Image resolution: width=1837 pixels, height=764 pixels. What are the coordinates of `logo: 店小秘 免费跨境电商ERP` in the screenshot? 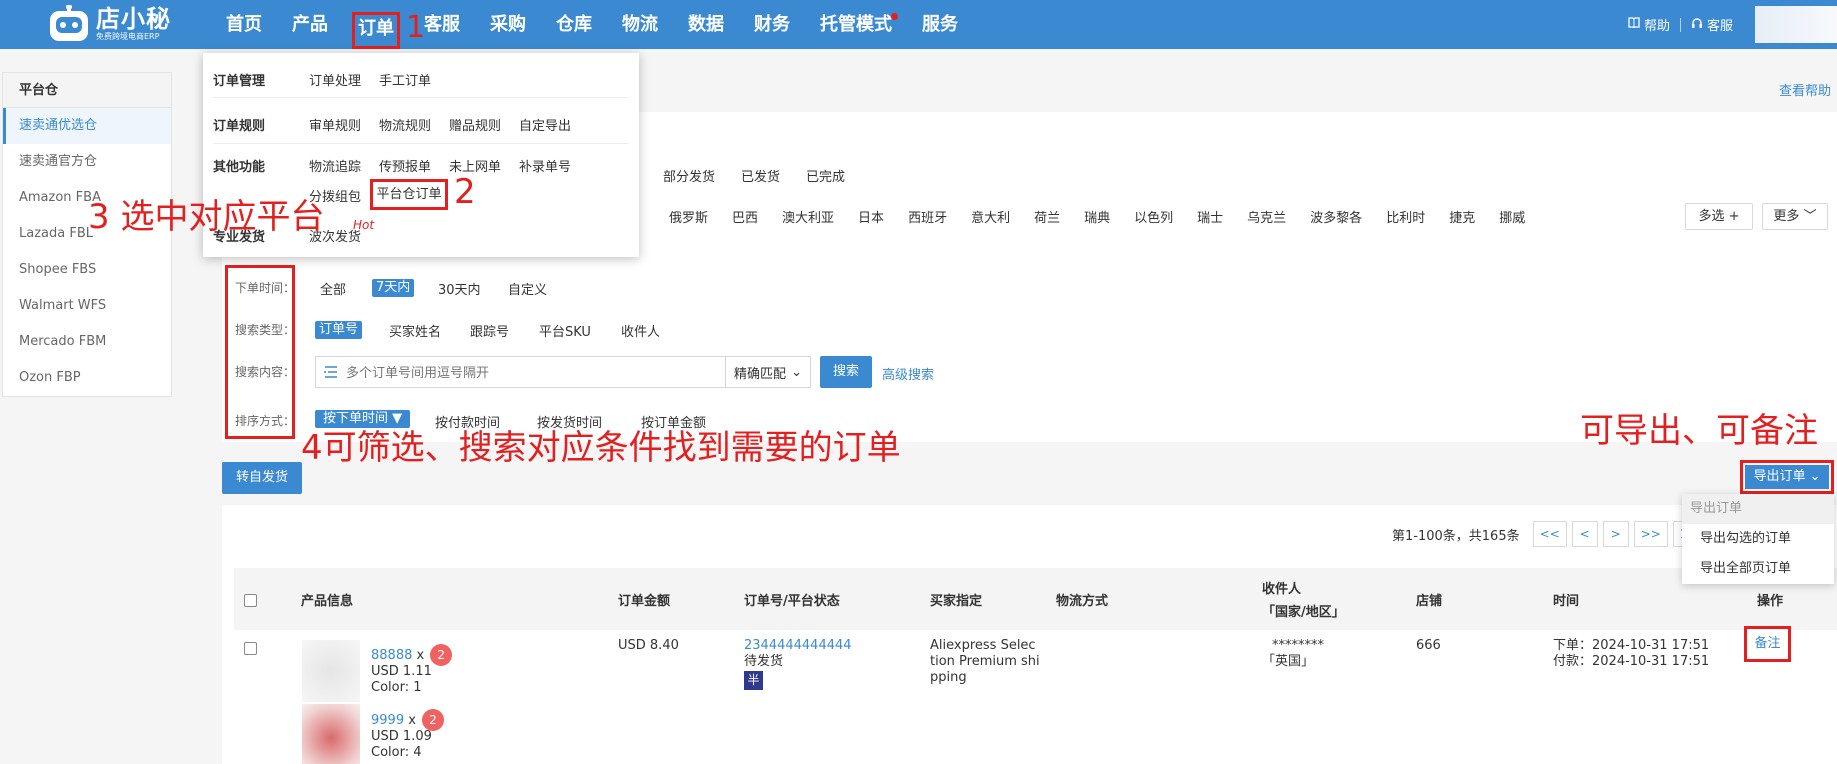 It's located at (108, 24).